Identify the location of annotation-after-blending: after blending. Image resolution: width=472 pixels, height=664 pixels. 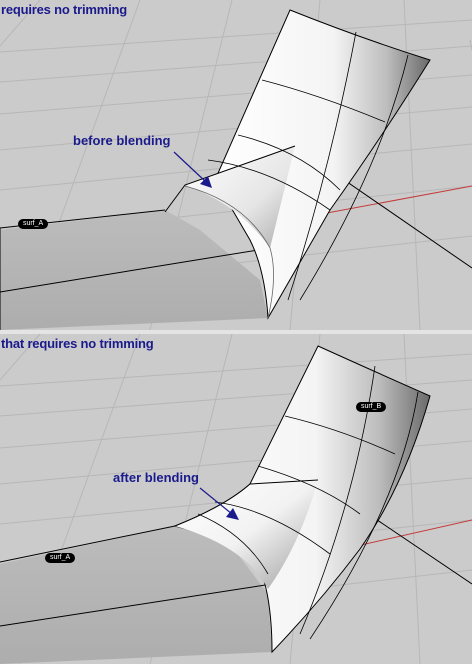
(156, 477).